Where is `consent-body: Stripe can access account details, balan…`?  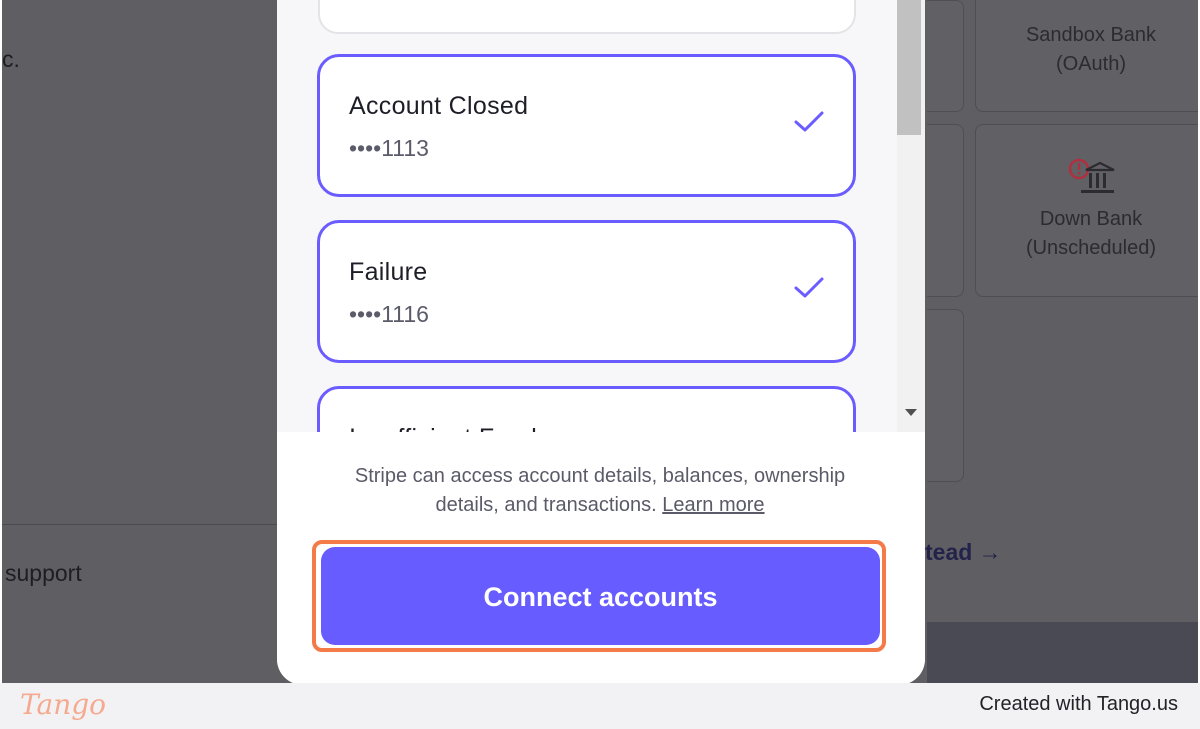 consent-body: Stripe can access account details, balan… is located at coordinates (600, 490).